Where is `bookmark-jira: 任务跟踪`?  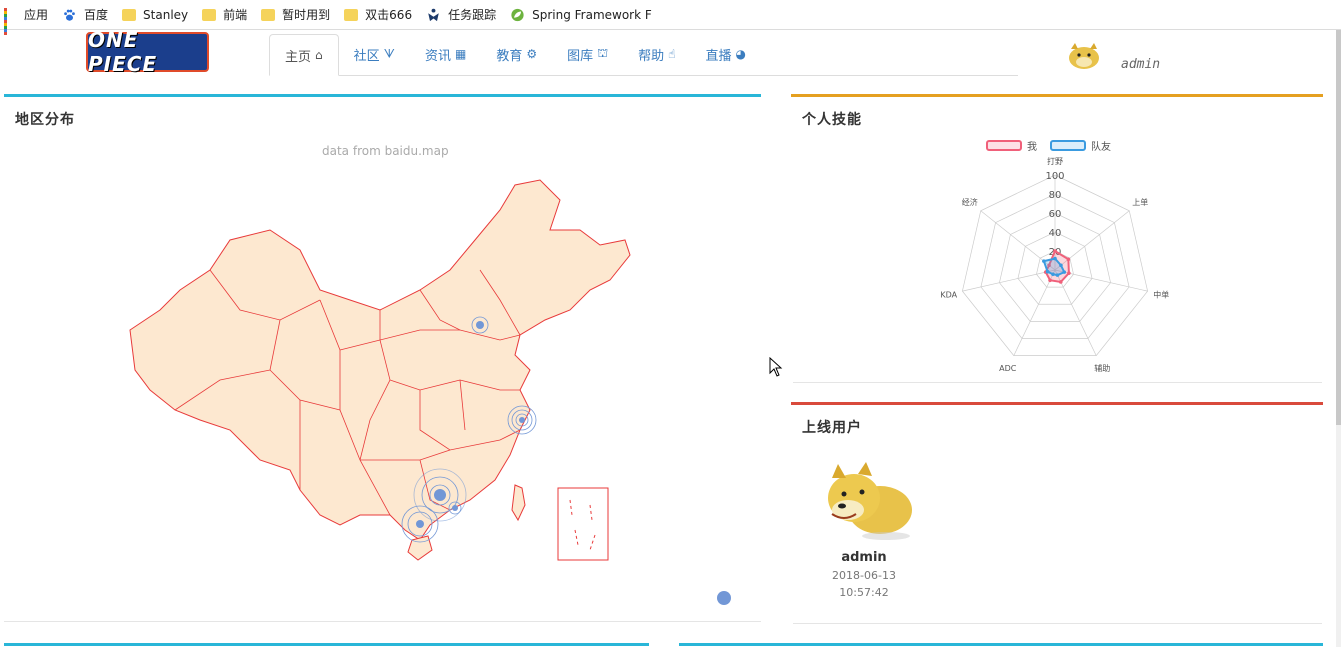 bookmark-jira: 任务跟踪 is located at coordinates (461, 14).